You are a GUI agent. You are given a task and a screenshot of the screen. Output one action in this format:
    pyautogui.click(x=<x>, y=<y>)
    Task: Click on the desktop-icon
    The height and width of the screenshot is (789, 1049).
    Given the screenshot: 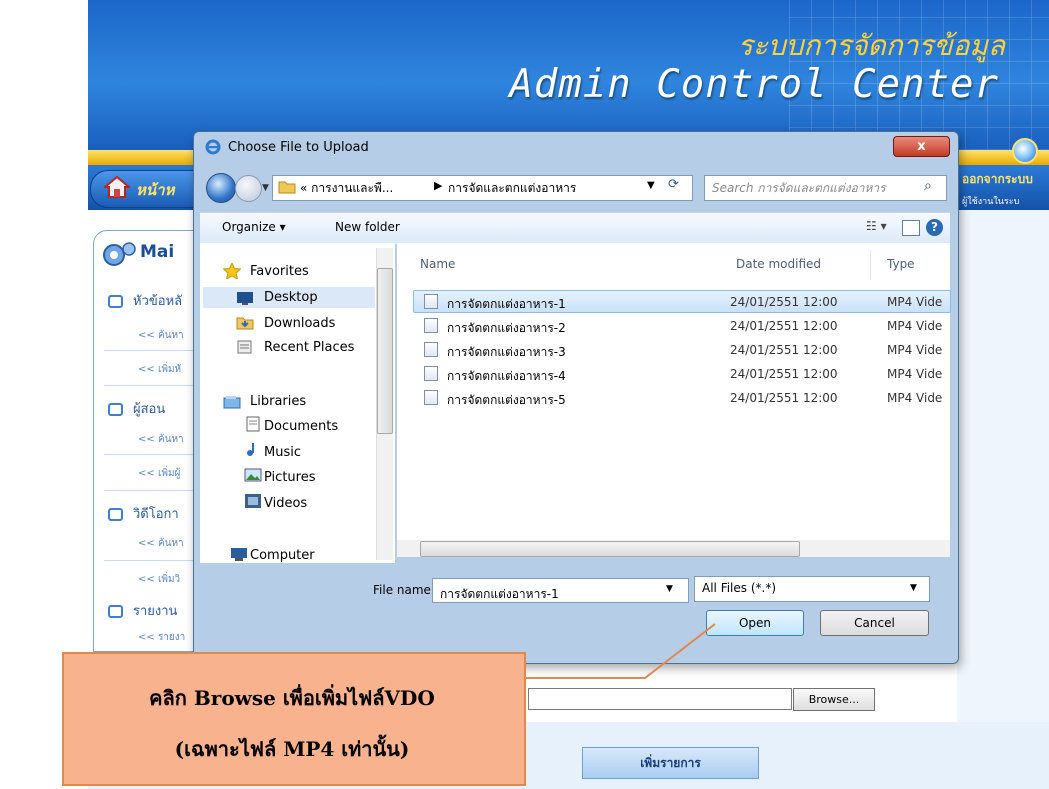 What is the action you would take?
    pyautogui.click(x=245, y=298)
    